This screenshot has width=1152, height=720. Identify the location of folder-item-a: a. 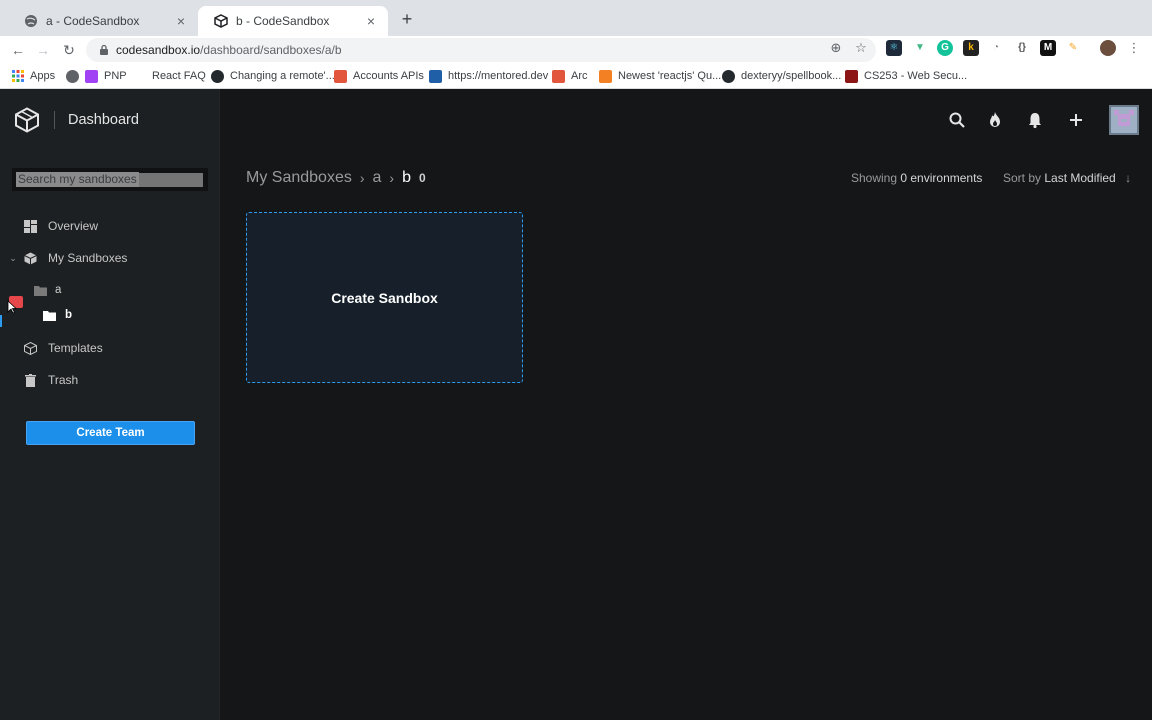
(47, 290).